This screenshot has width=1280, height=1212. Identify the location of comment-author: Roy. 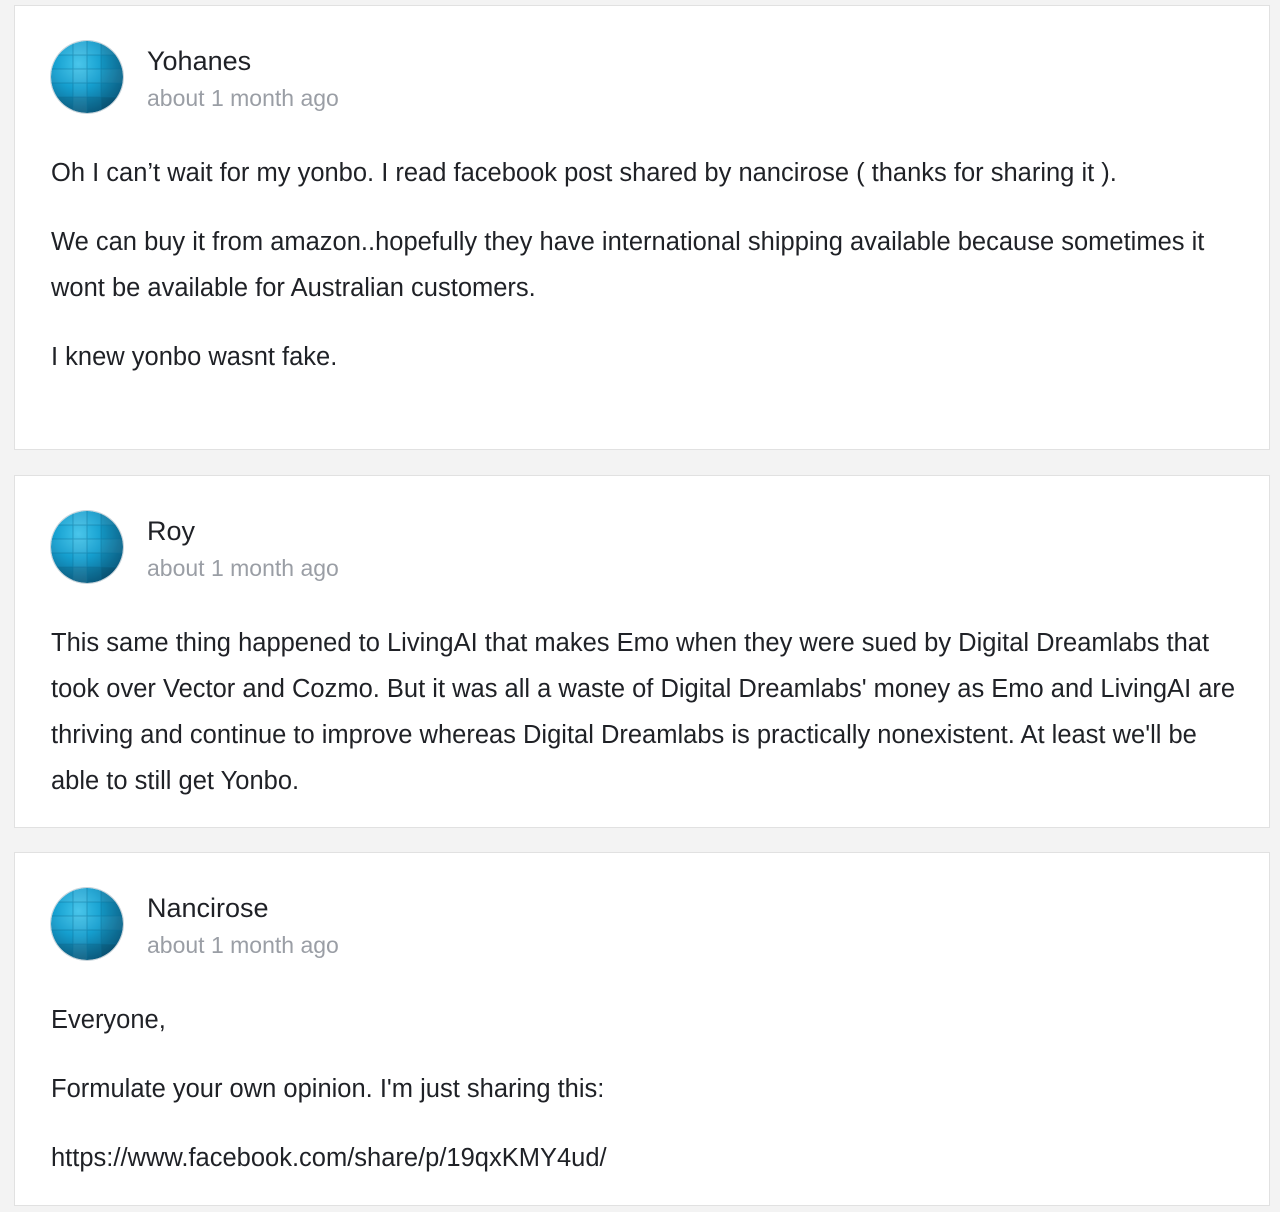
(171, 531).